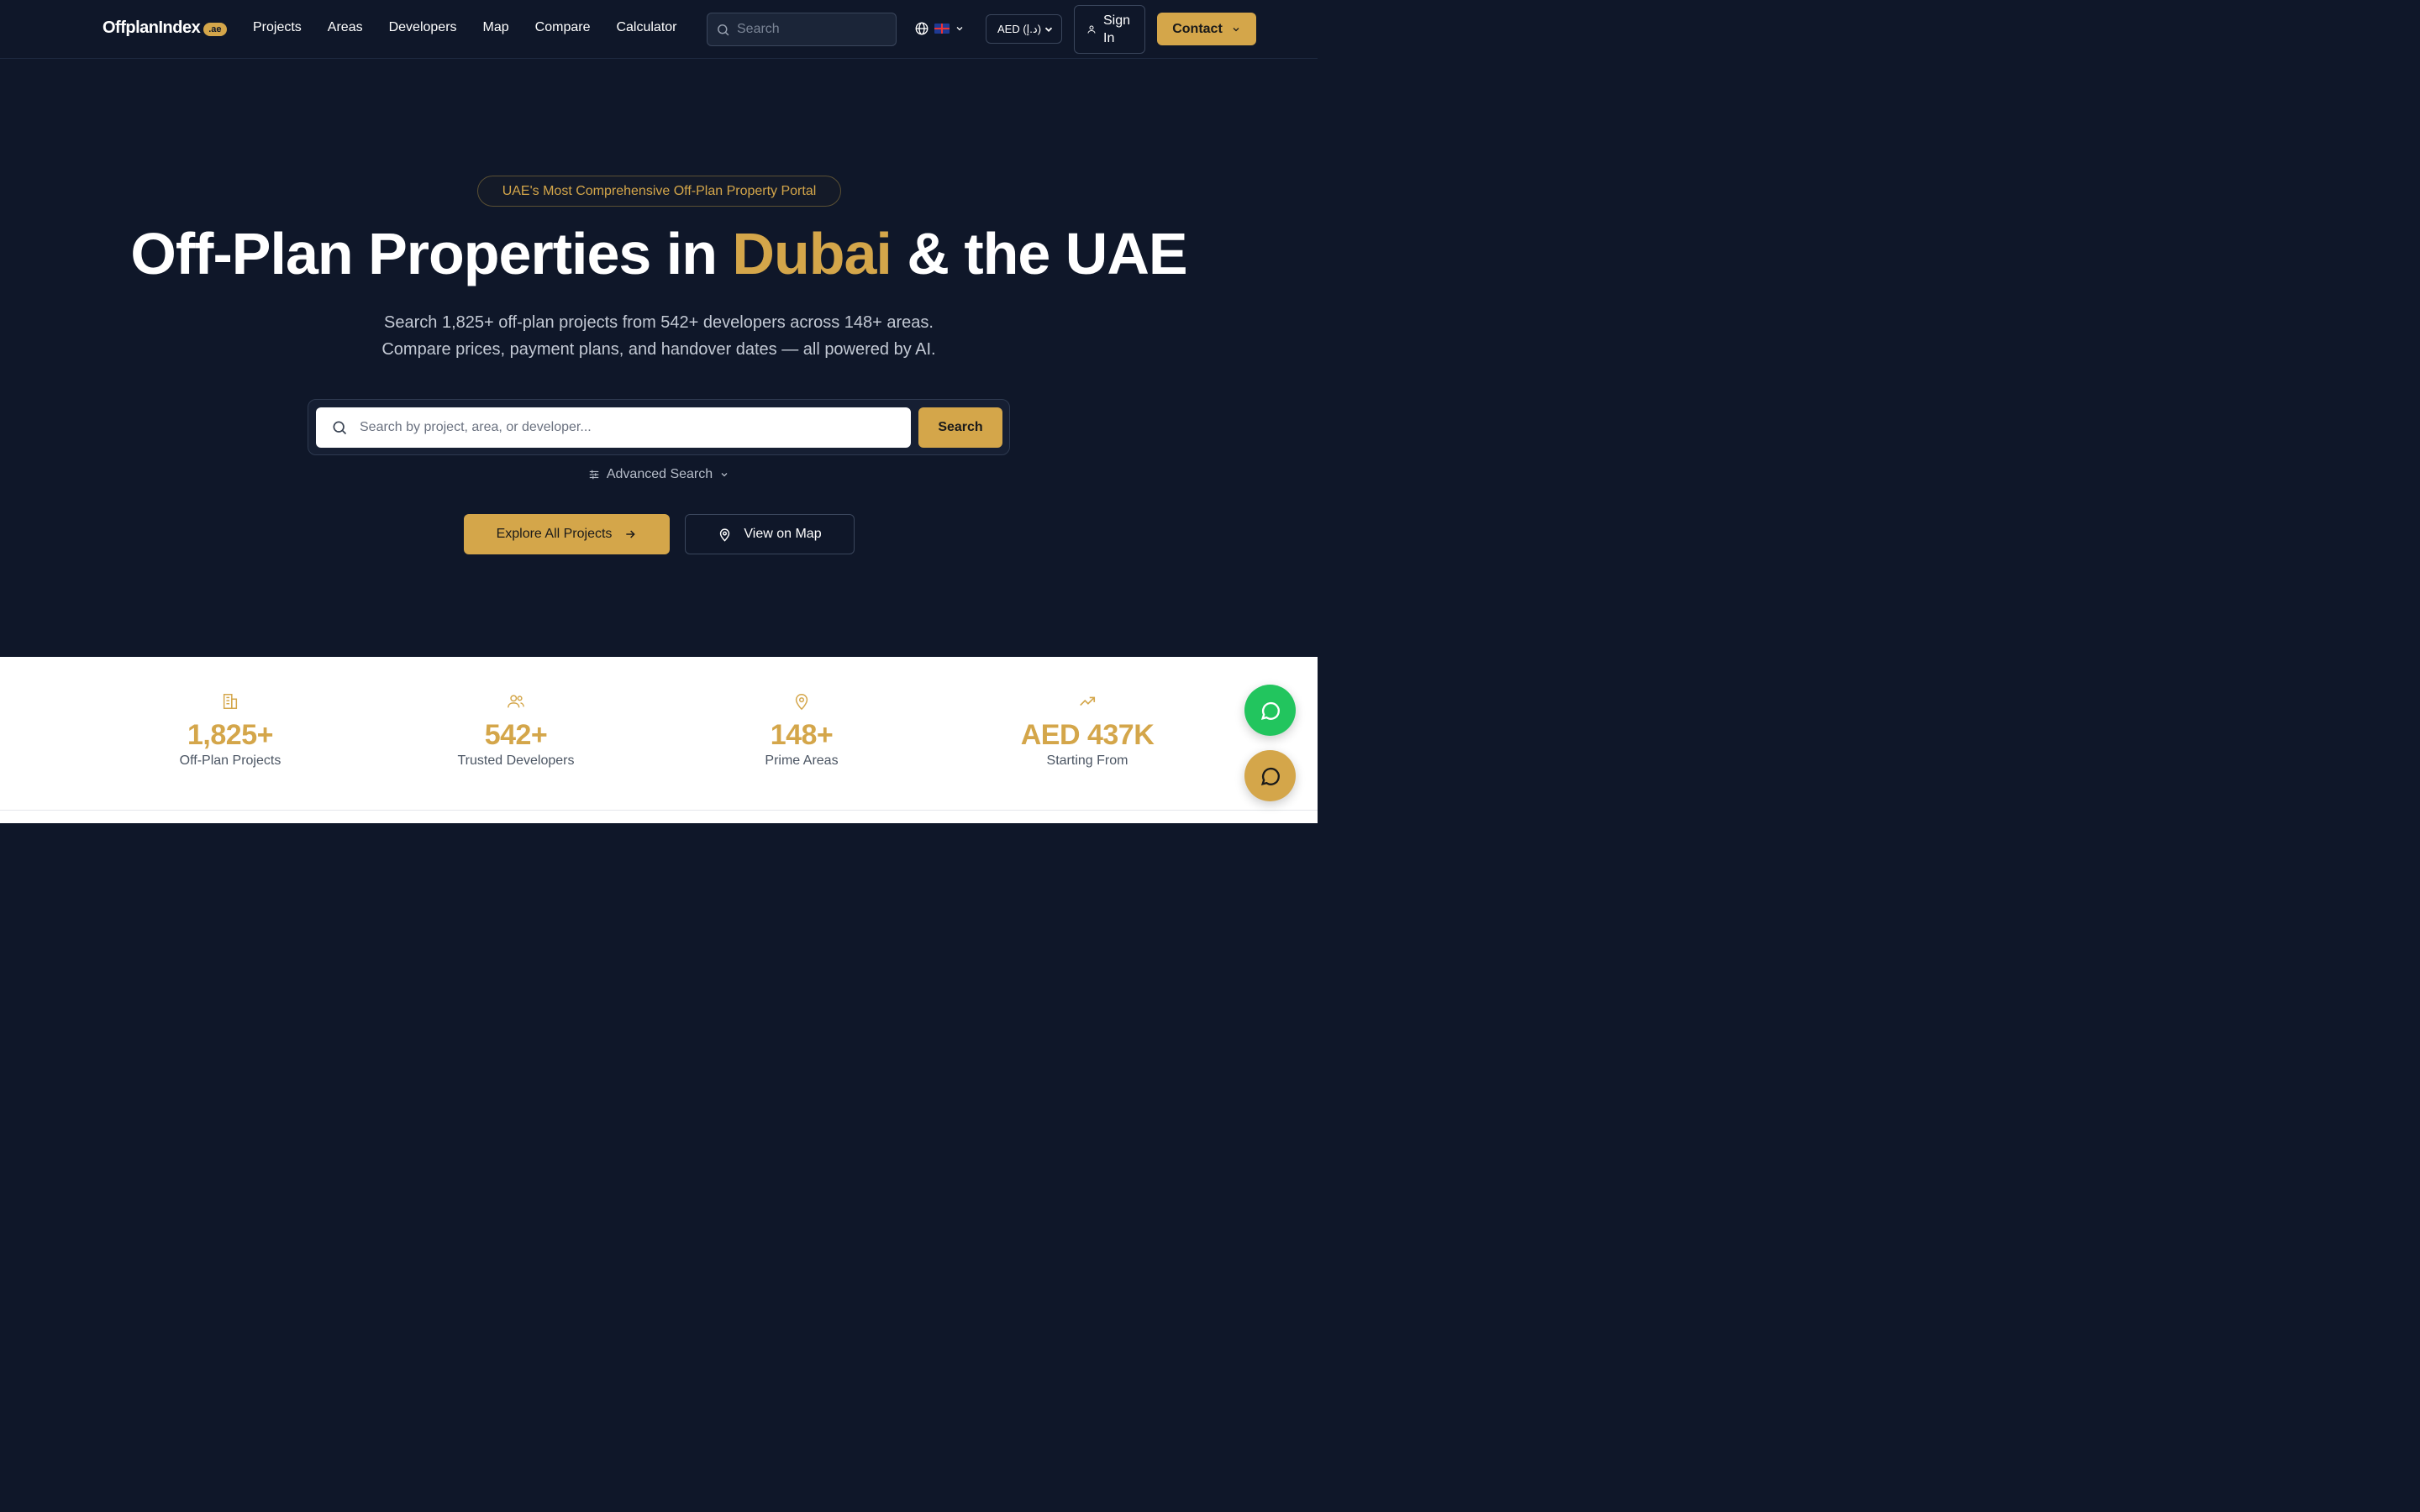 The width and height of the screenshot is (2420, 1512). What do you see at coordinates (496, 27) in the screenshot?
I see `nav-link-map: Map` at bounding box center [496, 27].